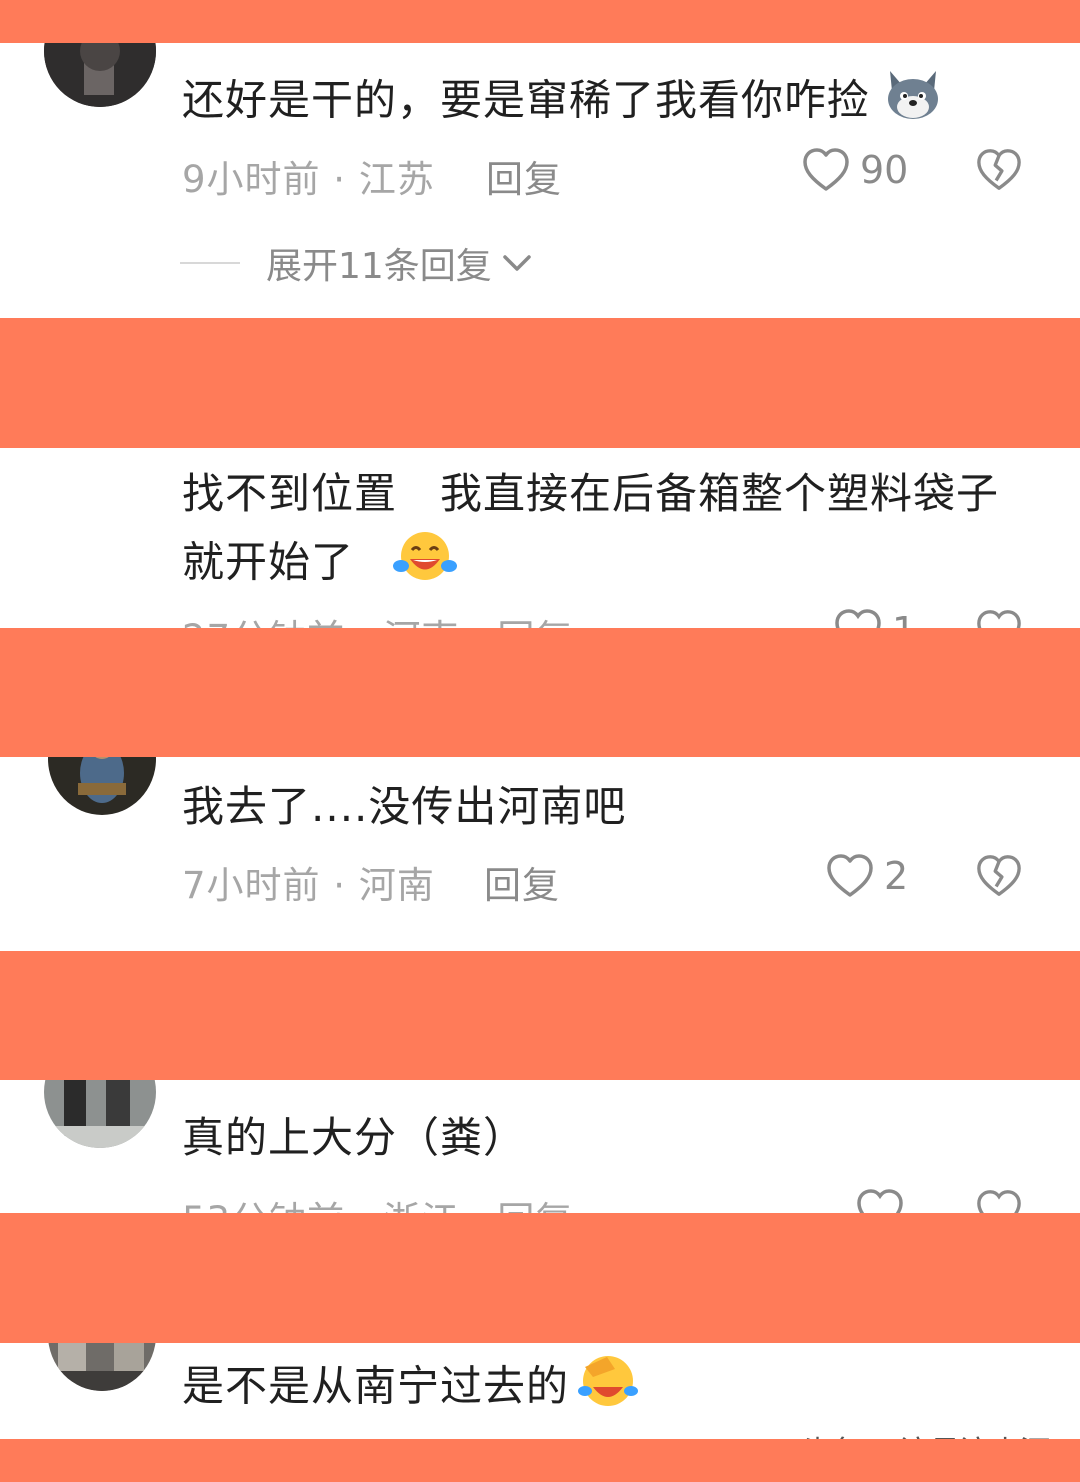 This screenshot has width=1080, height=1482. I want to click on like-button: 90, so click(855, 170).